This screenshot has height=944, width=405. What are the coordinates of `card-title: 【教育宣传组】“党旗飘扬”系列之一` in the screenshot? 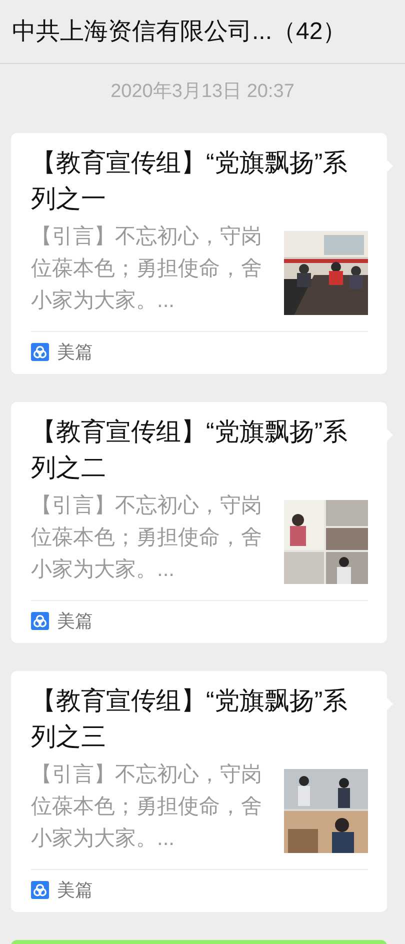 It's located at (190, 181).